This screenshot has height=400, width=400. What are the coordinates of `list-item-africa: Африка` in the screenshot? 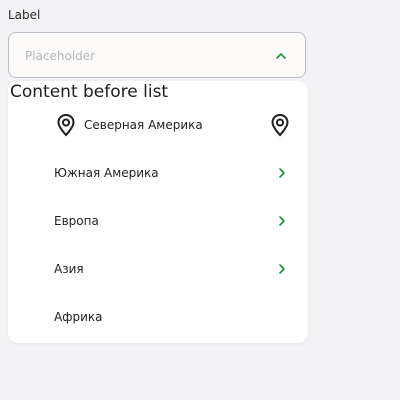 It's located at (158, 317).